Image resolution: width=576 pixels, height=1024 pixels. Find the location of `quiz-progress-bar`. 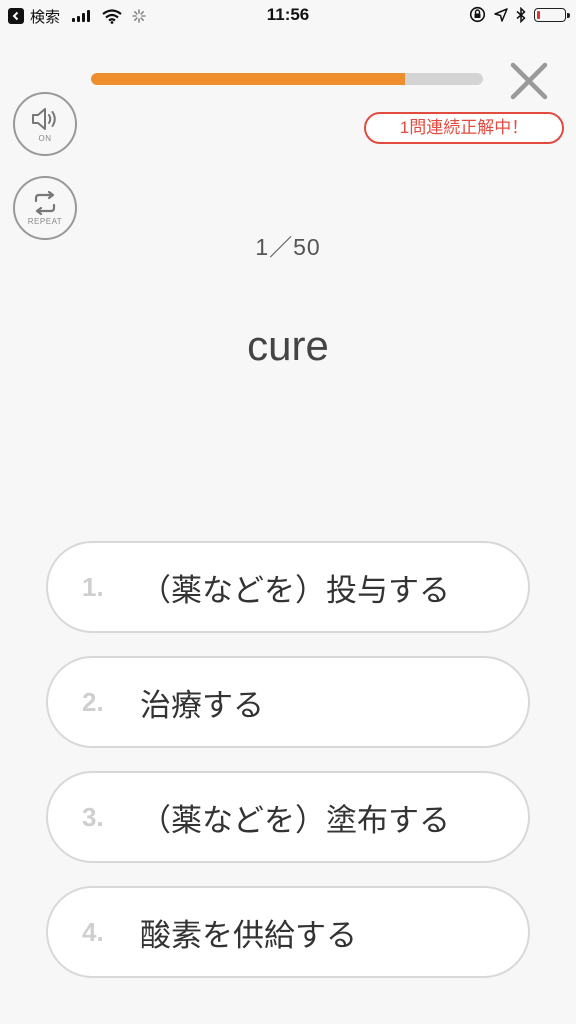

quiz-progress-bar is located at coordinates (287, 79).